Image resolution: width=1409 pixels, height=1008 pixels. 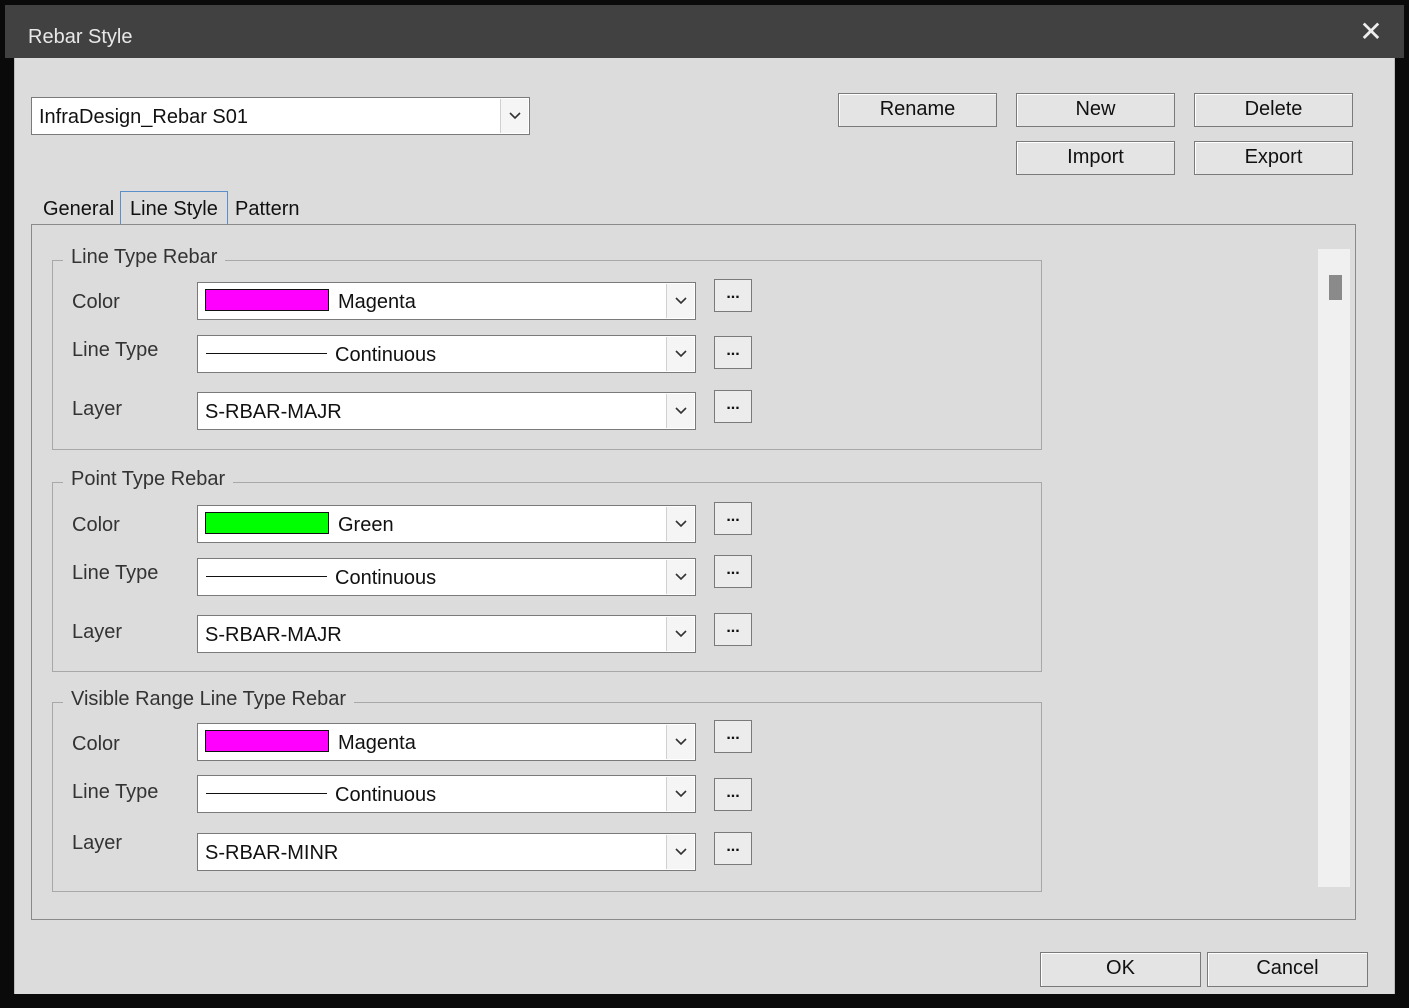 What do you see at coordinates (446, 852) in the screenshot?
I see `layer-dropdown: S-RBAR-MINR` at bounding box center [446, 852].